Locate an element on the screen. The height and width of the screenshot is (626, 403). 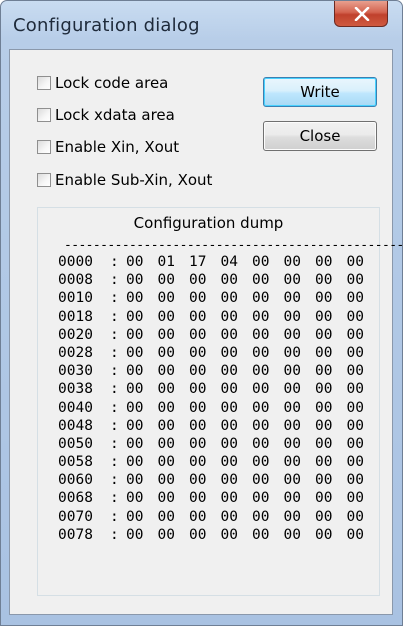
enable-xin-xout-checkbox is located at coordinates (44, 147).